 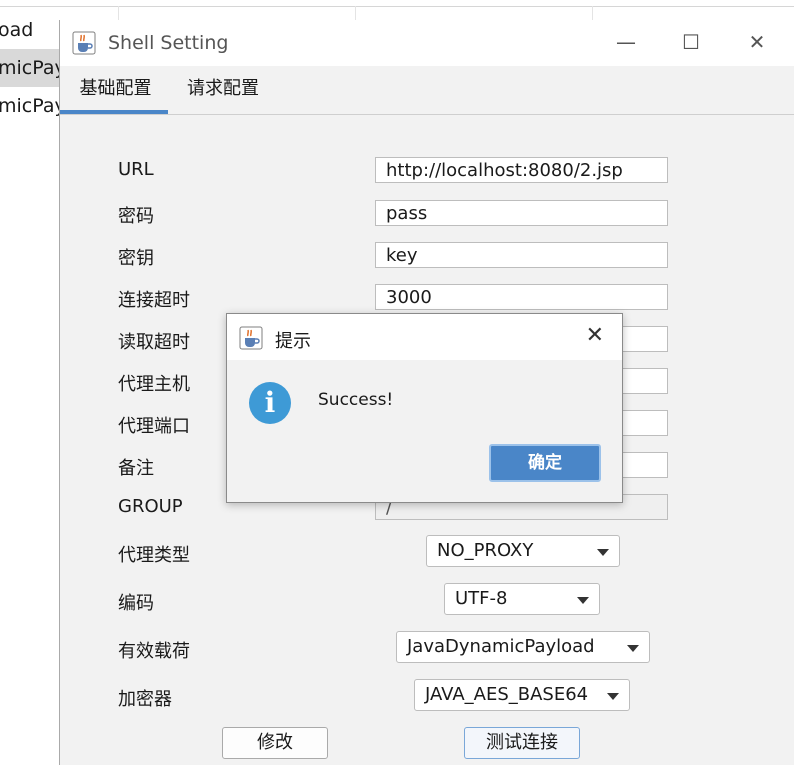 I want to click on proxy-host-label: 代理主机, so click(x=154, y=384).